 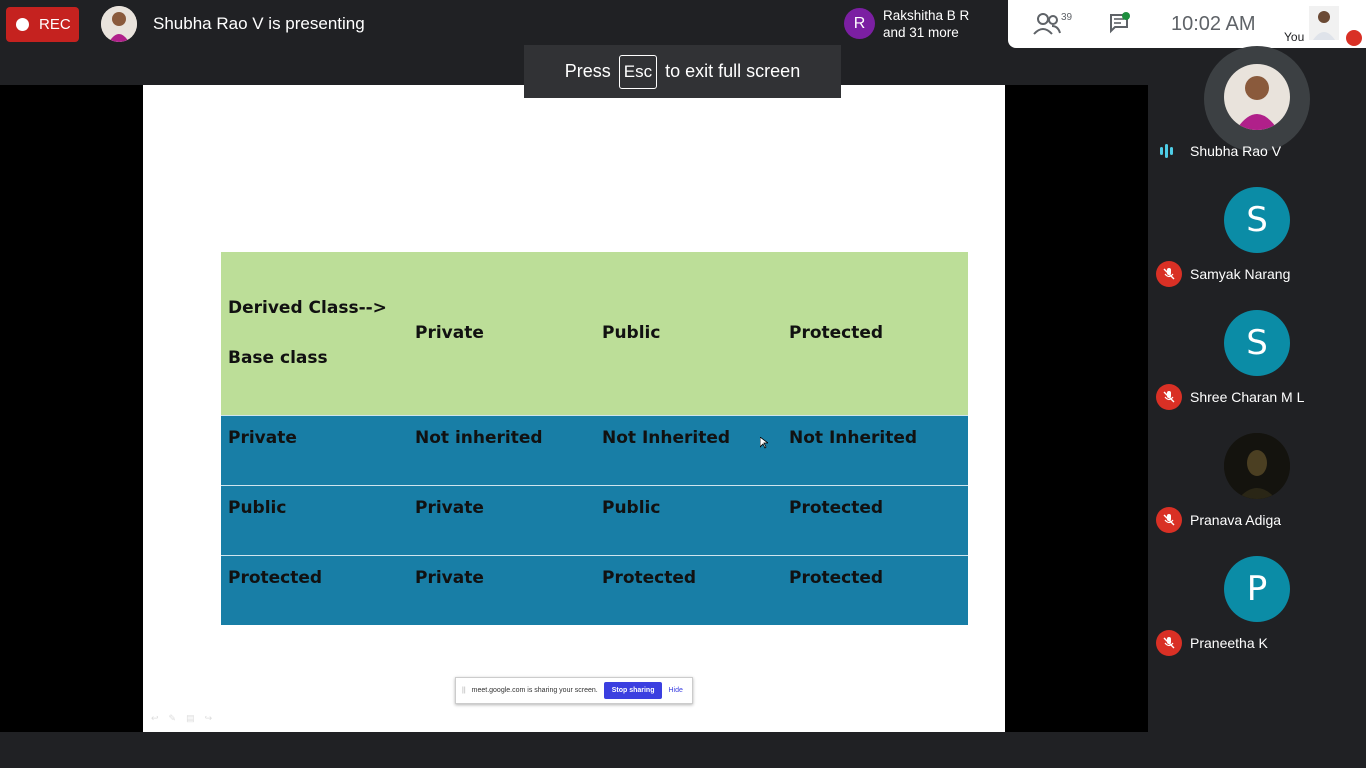 What do you see at coordinates (190, 718) in the screenshot?
I see `menu-icon: ▤` at bounding box center [190, 718].